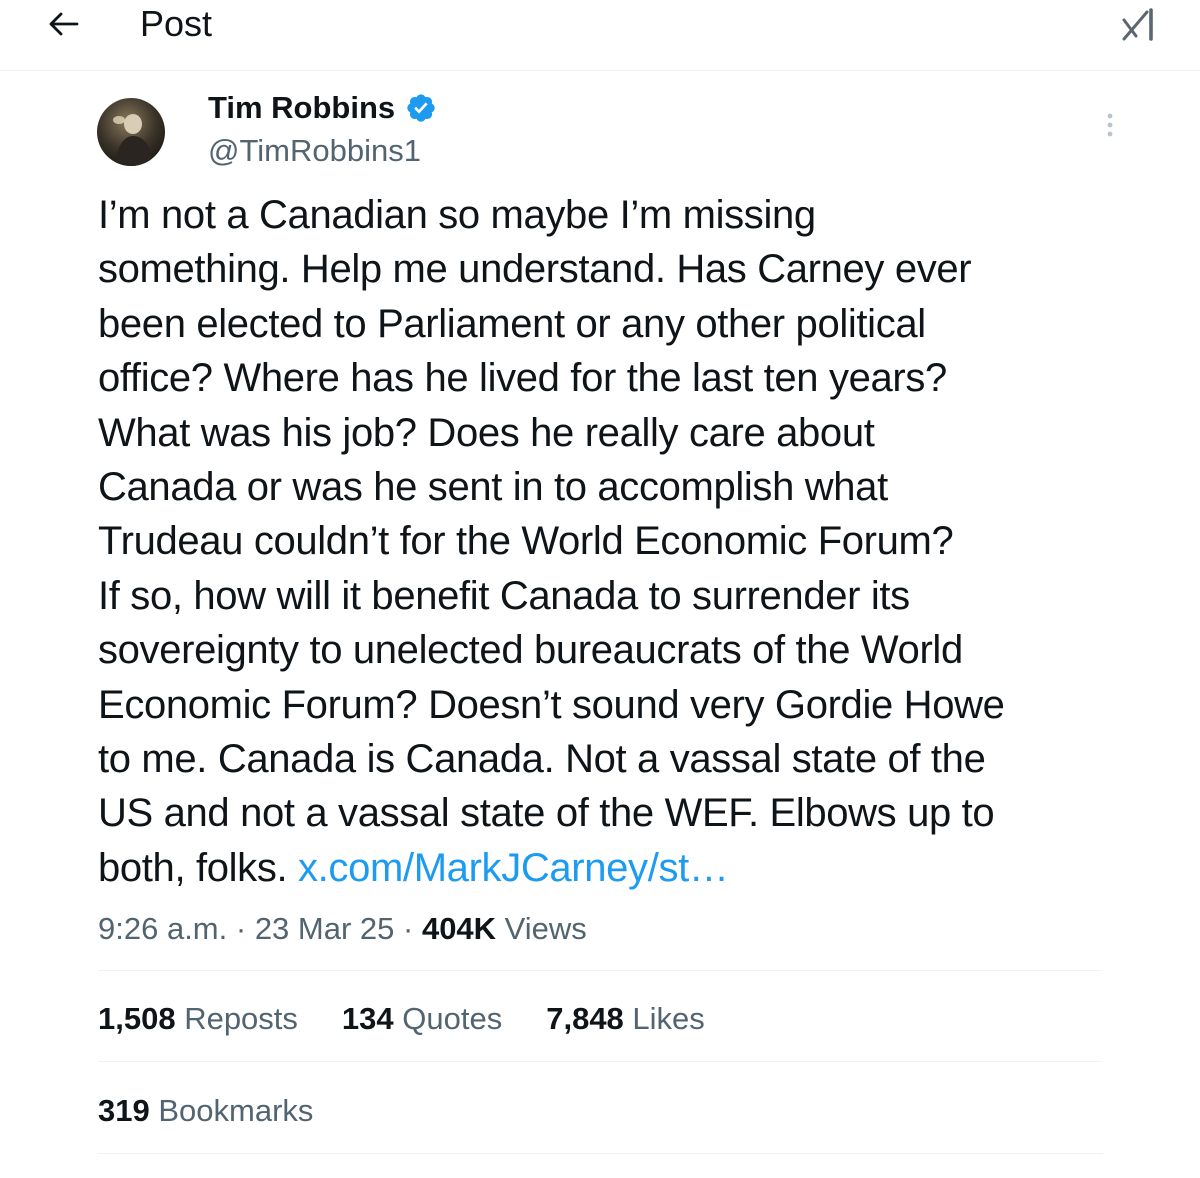  What do you see at coordinates (459, 928) in the screenshot?
I see `views-count: 404K` at bounding box center [459, 928].